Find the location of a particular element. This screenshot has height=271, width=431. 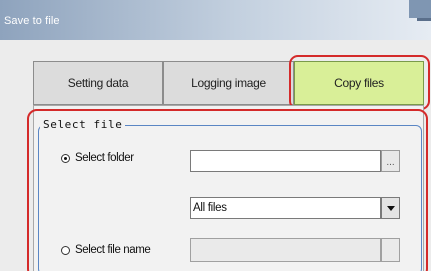

copy-files-highlight is located at coordinates (359, 82).